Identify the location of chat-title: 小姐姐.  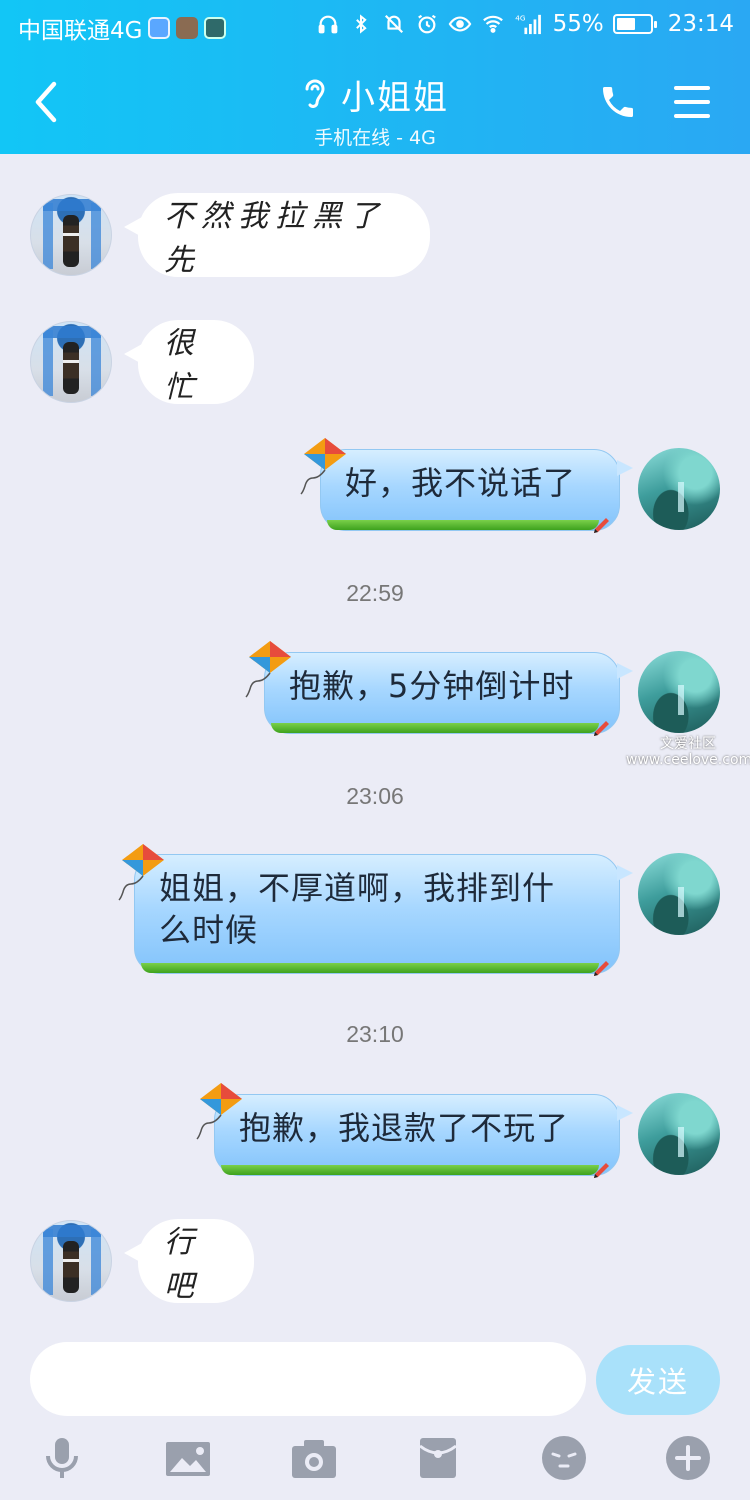
(395, 98).